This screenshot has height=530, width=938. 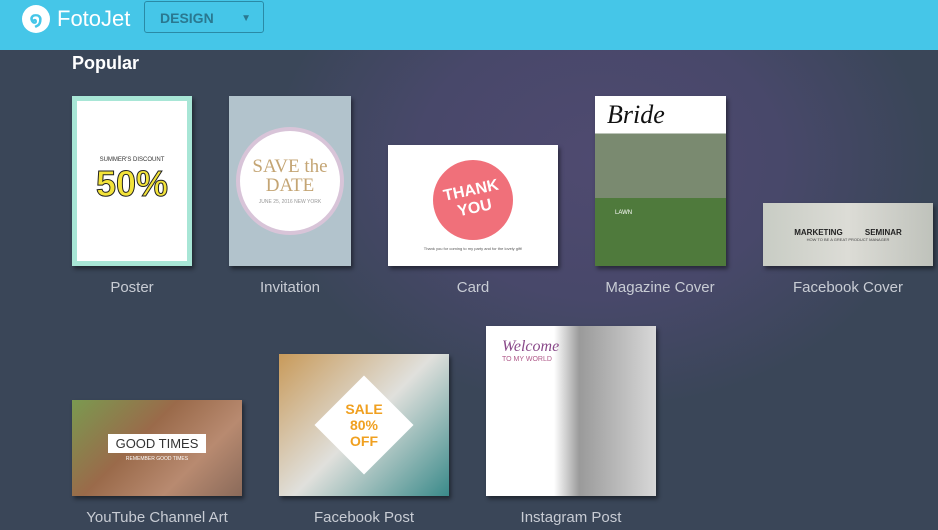 What do you see at coordinates (290, 176) in the screenshot?
I see `thumb-text: SAVE the DATE` at bounding box center [290, 176].